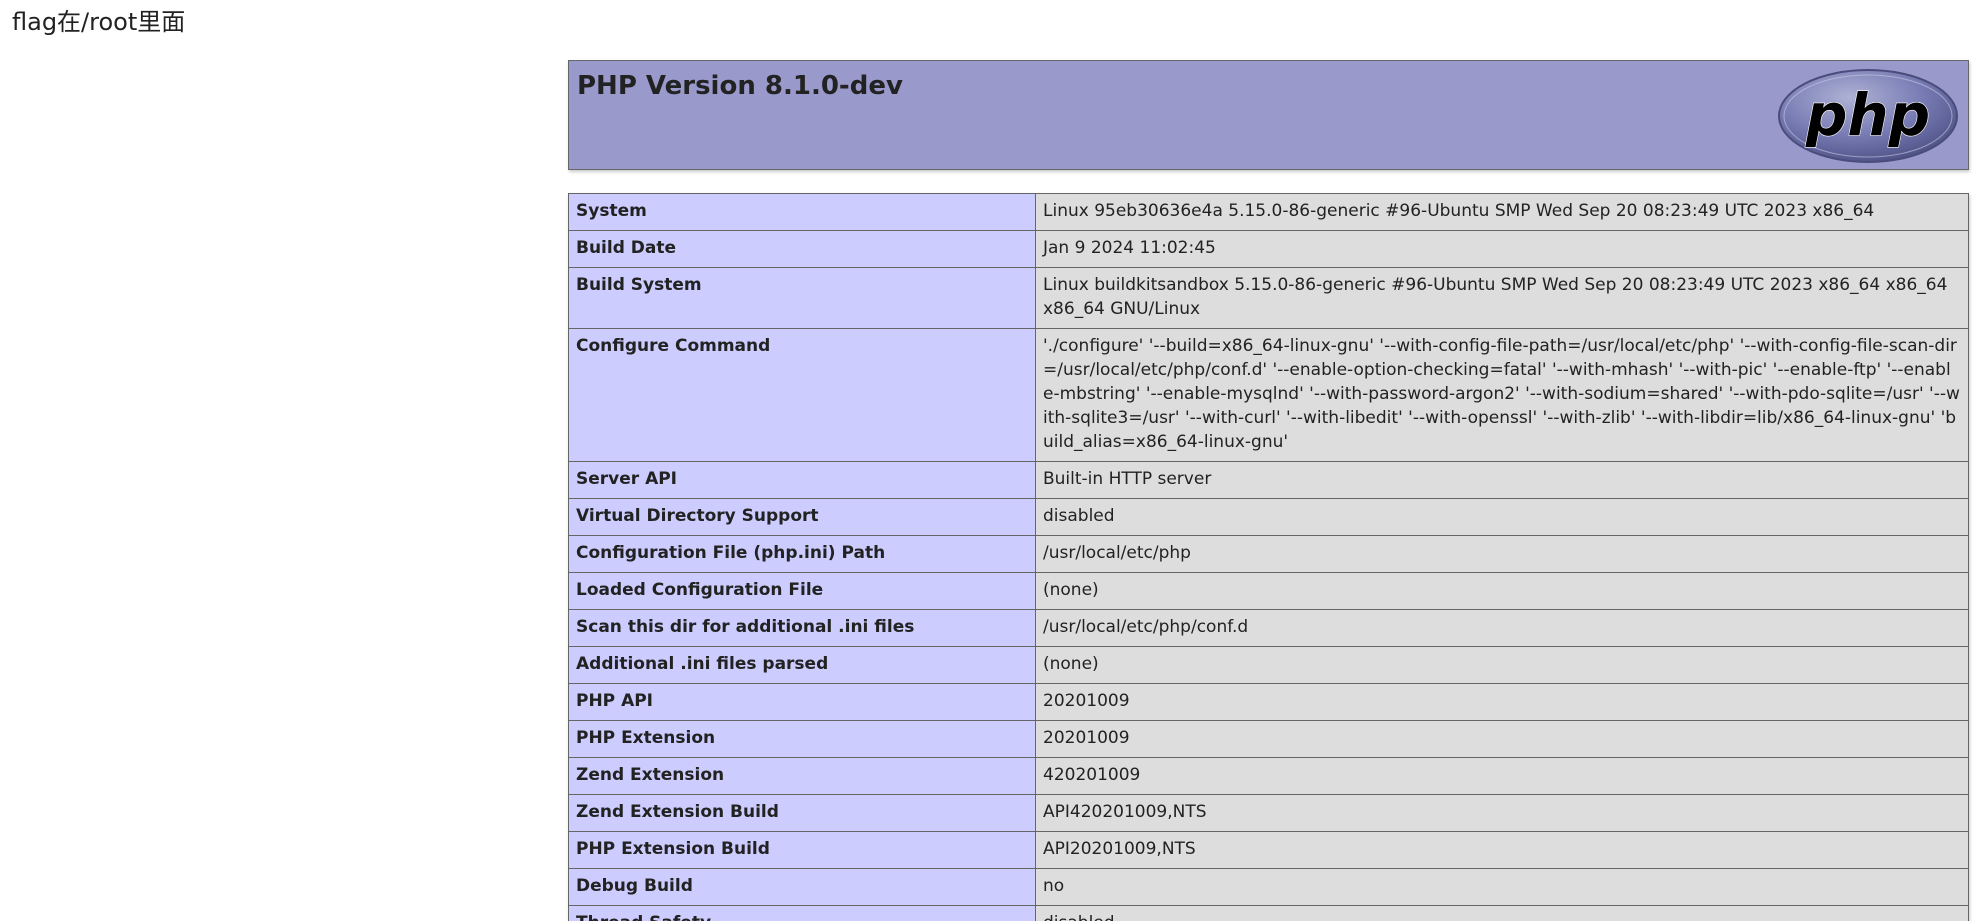 This screenshot has height=921, width=1974. Describe the element at coordinates (1502, 850) in the screenshot. I see `row-value: API20201009,NTS` at that location.